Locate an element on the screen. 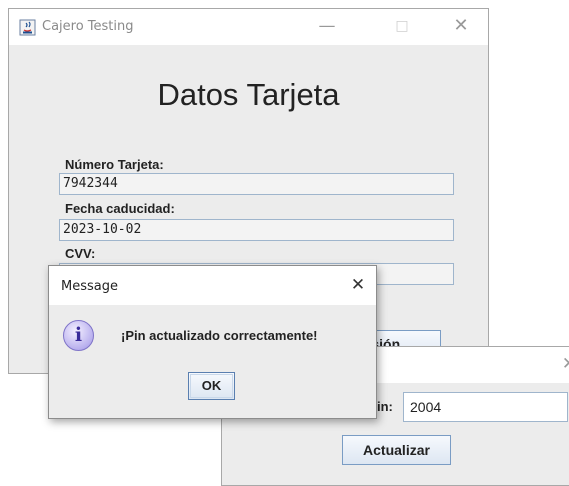 The height and width of the screenshot is (486, 569). dialog-titlebar: Message ✕ is located at coordinates (212, 285).